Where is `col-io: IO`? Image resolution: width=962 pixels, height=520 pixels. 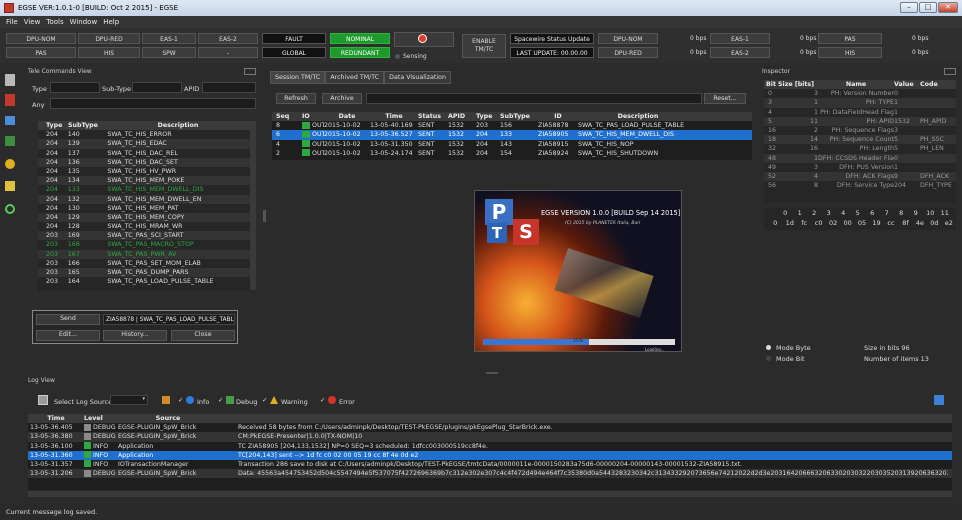 col-io: IO is located at coordinates (313, 116).